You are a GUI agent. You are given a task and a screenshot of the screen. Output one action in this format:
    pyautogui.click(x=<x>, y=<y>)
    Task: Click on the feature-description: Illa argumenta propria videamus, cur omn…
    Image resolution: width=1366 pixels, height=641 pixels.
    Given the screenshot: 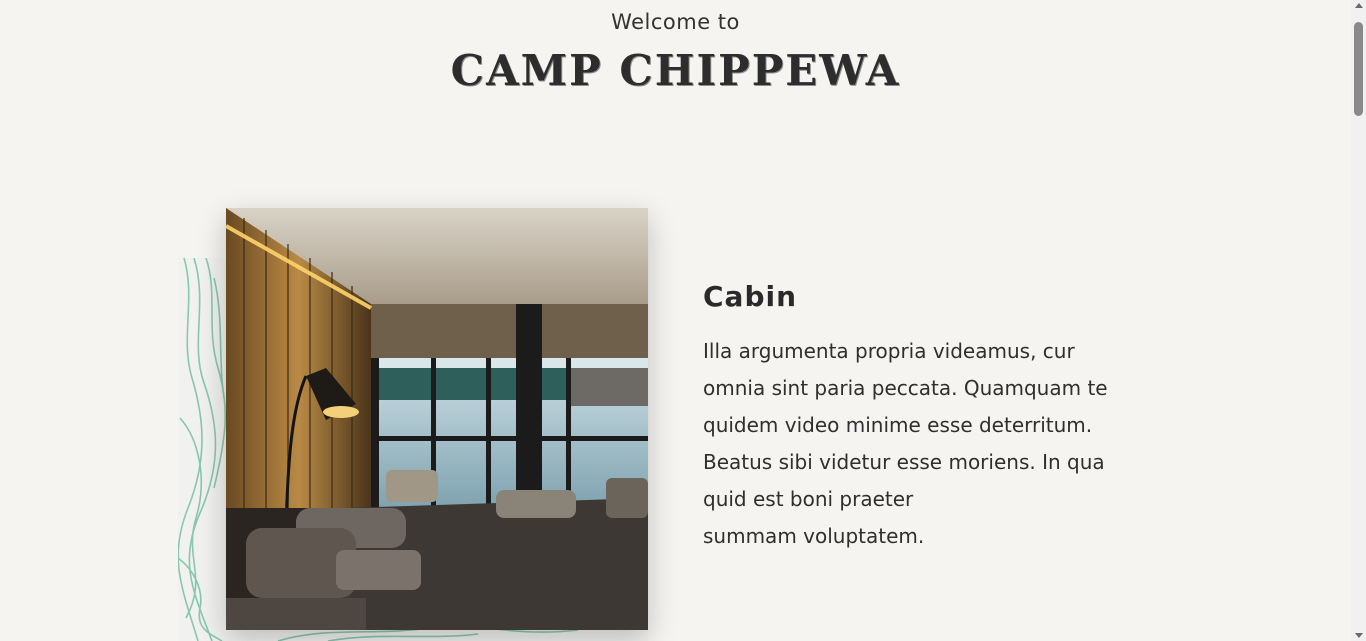 What is the action you would take?
    pyautogui.click(x=923, y=444)
    